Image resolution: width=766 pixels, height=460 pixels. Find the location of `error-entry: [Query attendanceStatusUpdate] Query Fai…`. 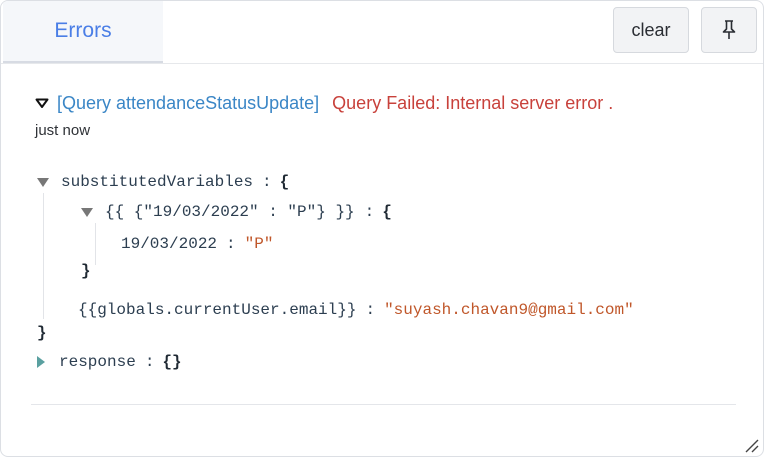

error-entry: [Query attendanceStatusUpdate] Query Fai… is located at coordinates (324, 103).